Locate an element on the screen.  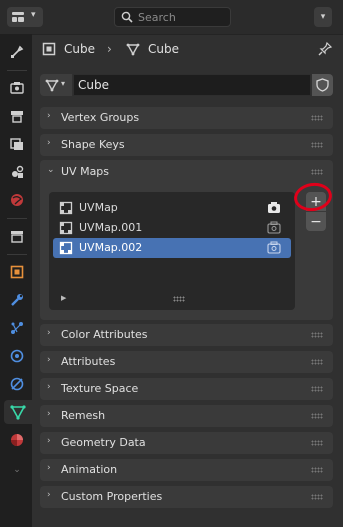
tab-output is located at coordinates (17, 116).